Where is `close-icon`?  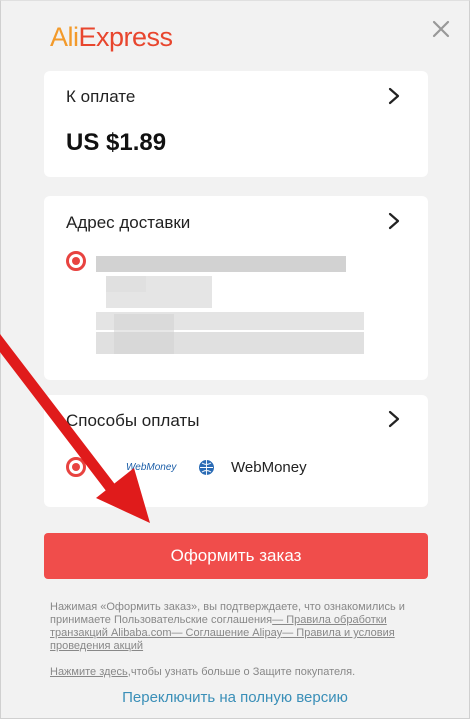 close-icon is located at coordinates (441, 29).